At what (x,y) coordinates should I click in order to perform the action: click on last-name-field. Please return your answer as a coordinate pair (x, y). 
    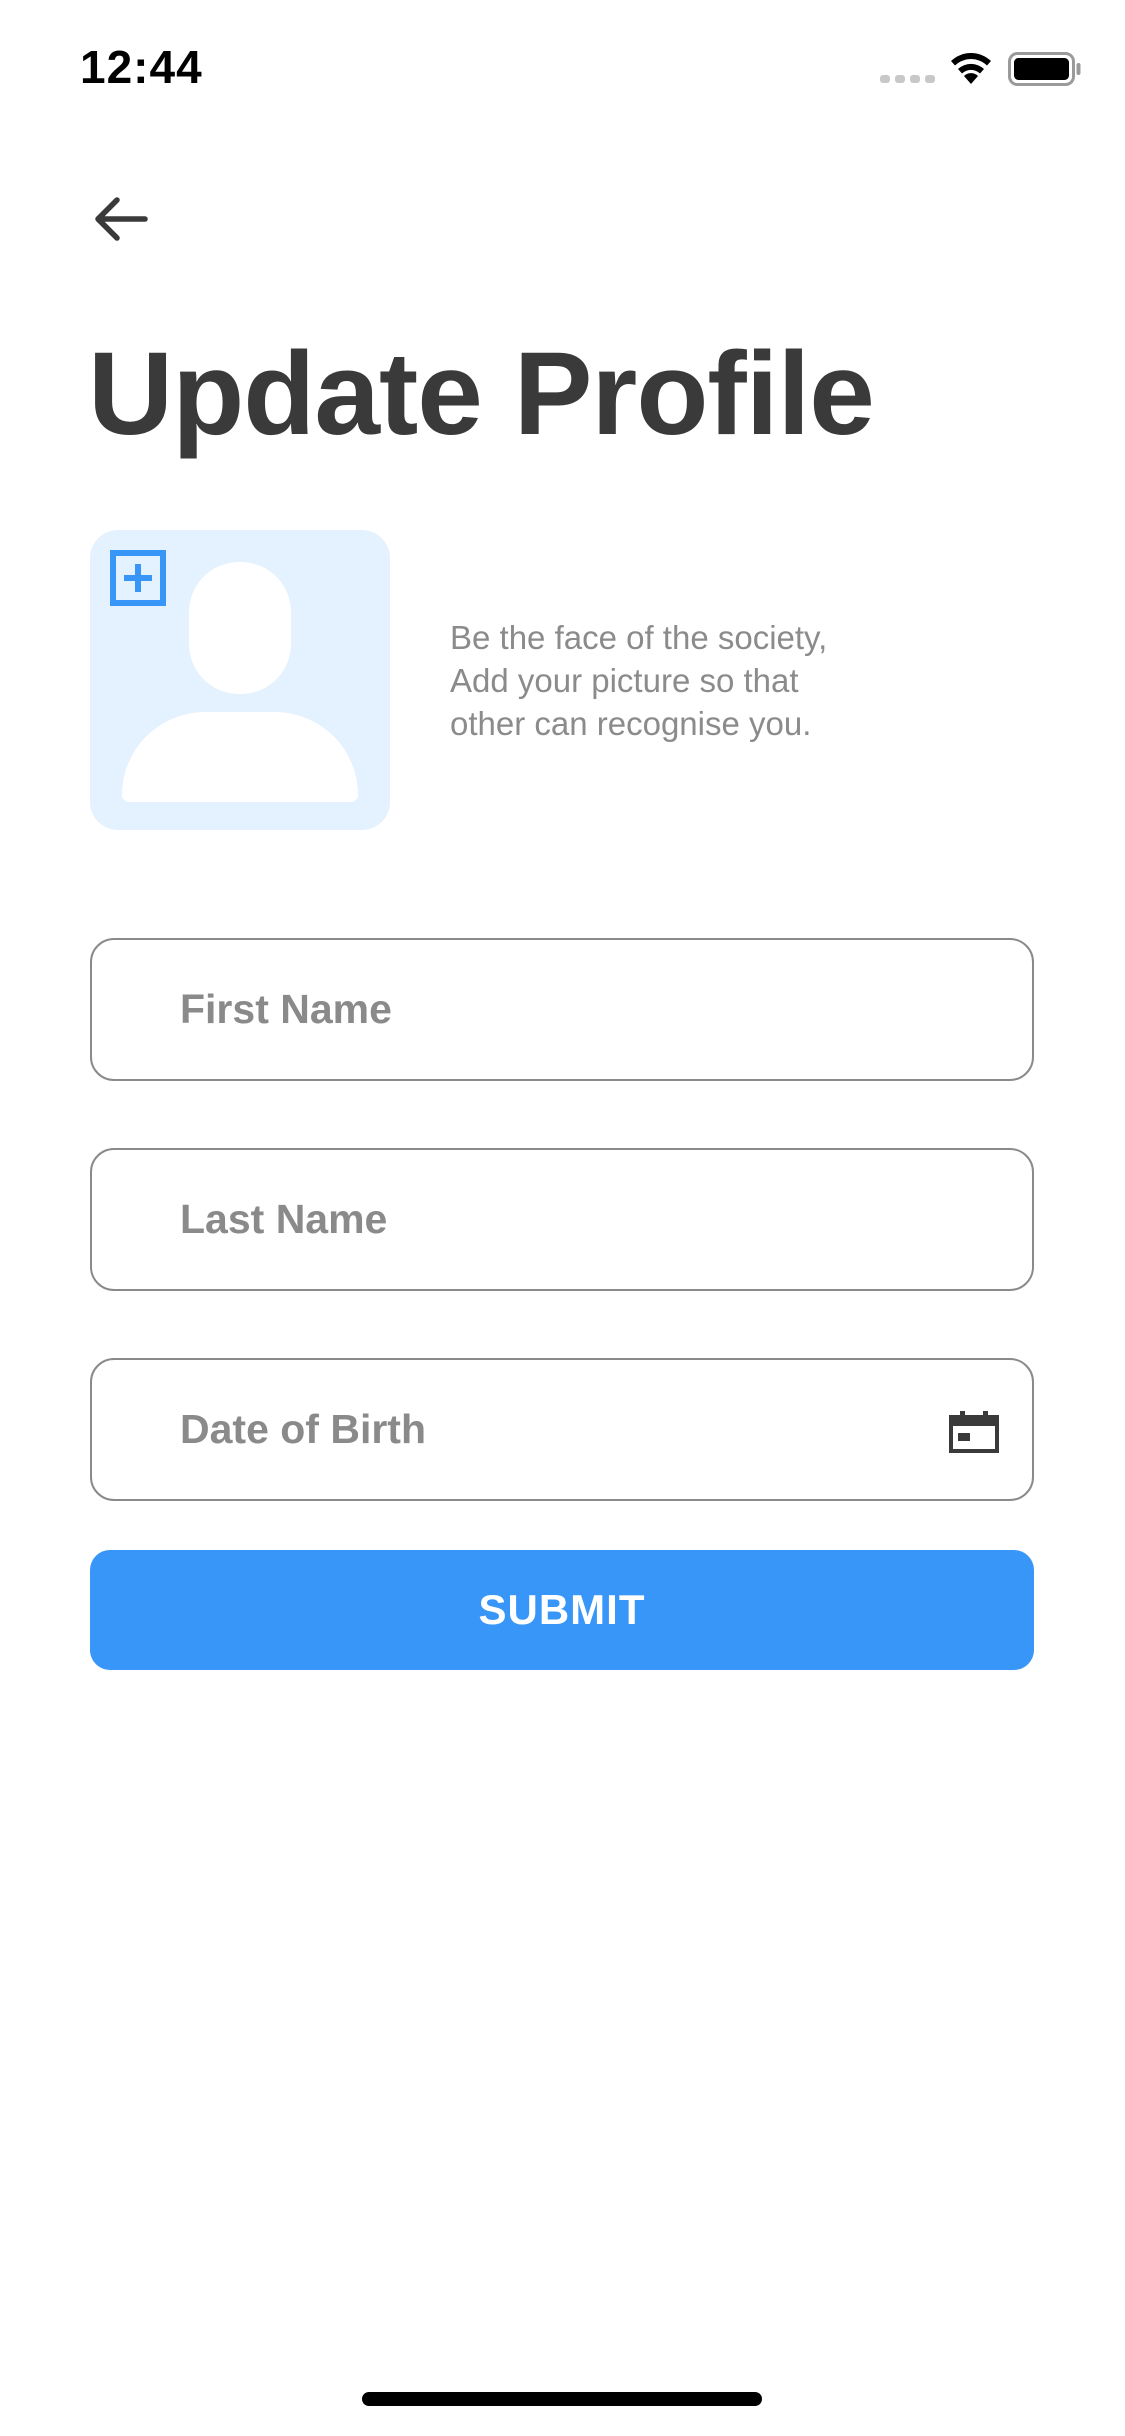
    Looking at the image, I should click on (562, 1219).